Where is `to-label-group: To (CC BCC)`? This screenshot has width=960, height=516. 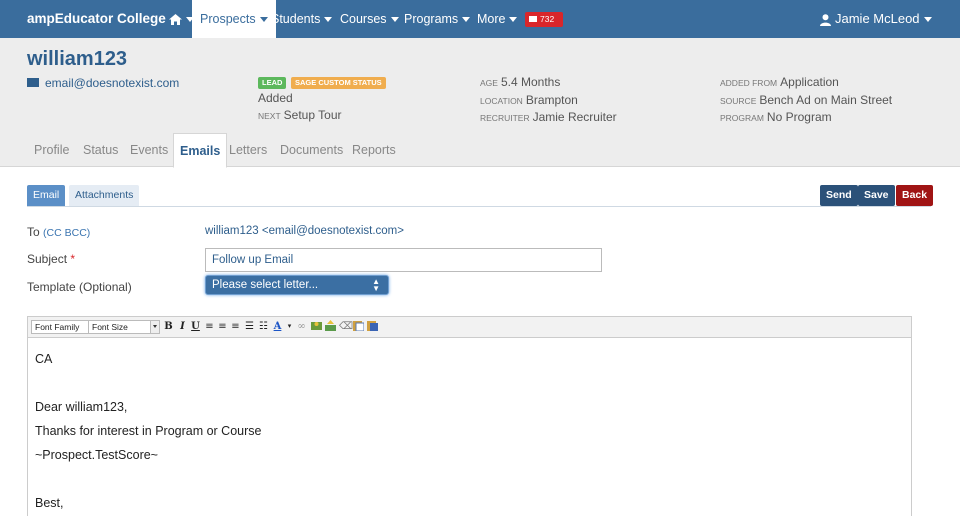 to-label-group: To (CC BCC) is located at coordinates (58, 232).